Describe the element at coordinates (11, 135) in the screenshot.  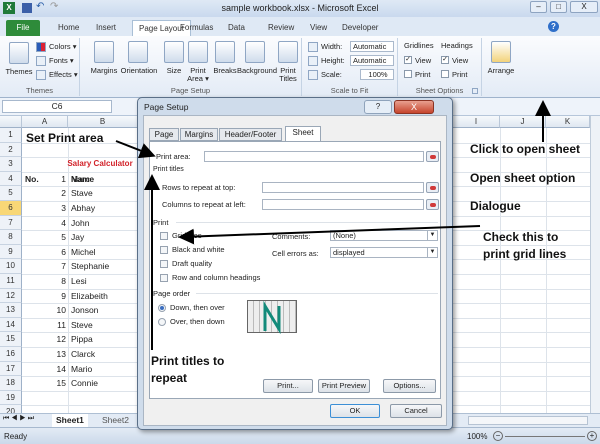
I see `row-header-1: 1` at that location.